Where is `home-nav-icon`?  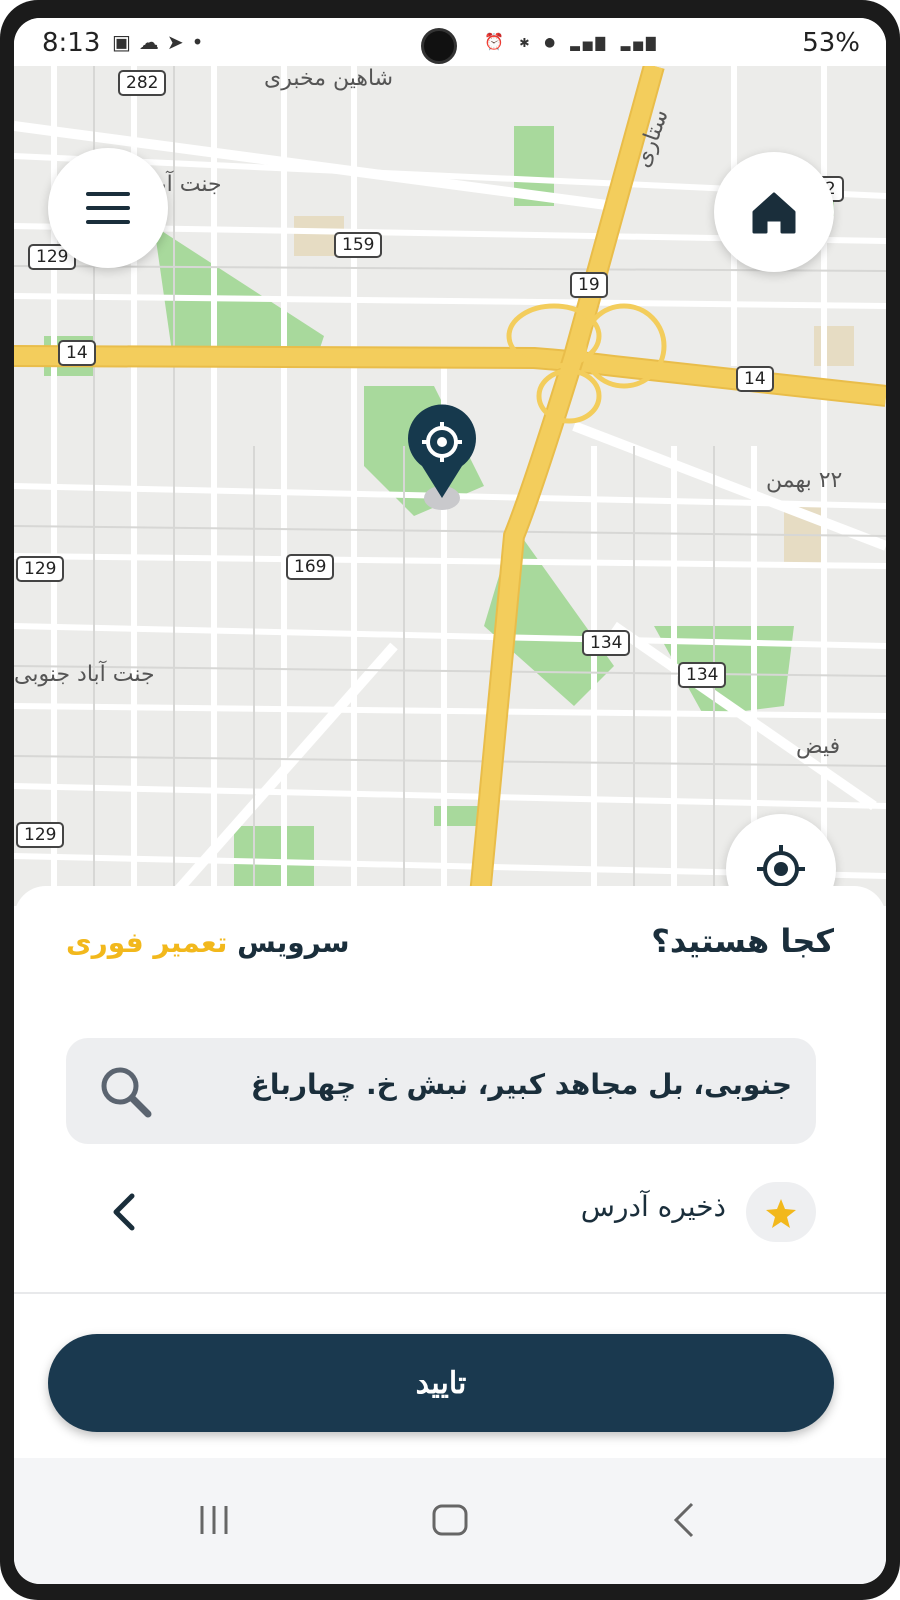
home-nav-icon is located at coordinates (450, 1520).